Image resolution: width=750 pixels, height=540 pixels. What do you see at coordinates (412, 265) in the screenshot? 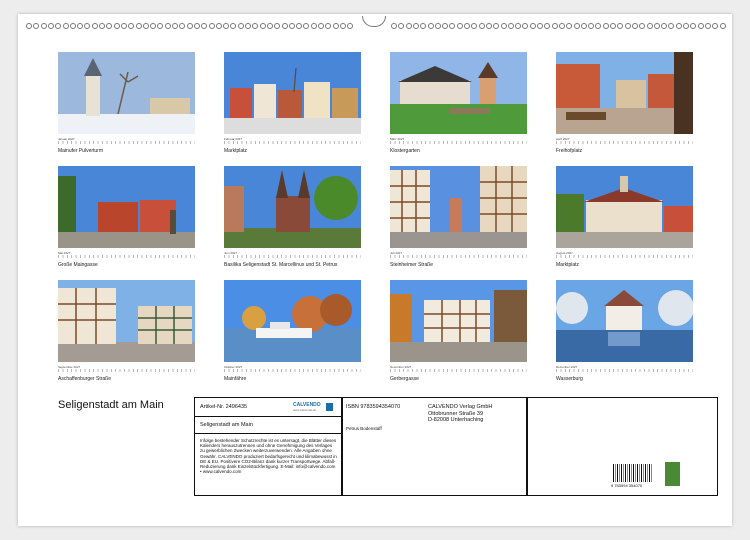
I see `photo-caption: Steinheimer Straße` at bounding box center [412, 265].